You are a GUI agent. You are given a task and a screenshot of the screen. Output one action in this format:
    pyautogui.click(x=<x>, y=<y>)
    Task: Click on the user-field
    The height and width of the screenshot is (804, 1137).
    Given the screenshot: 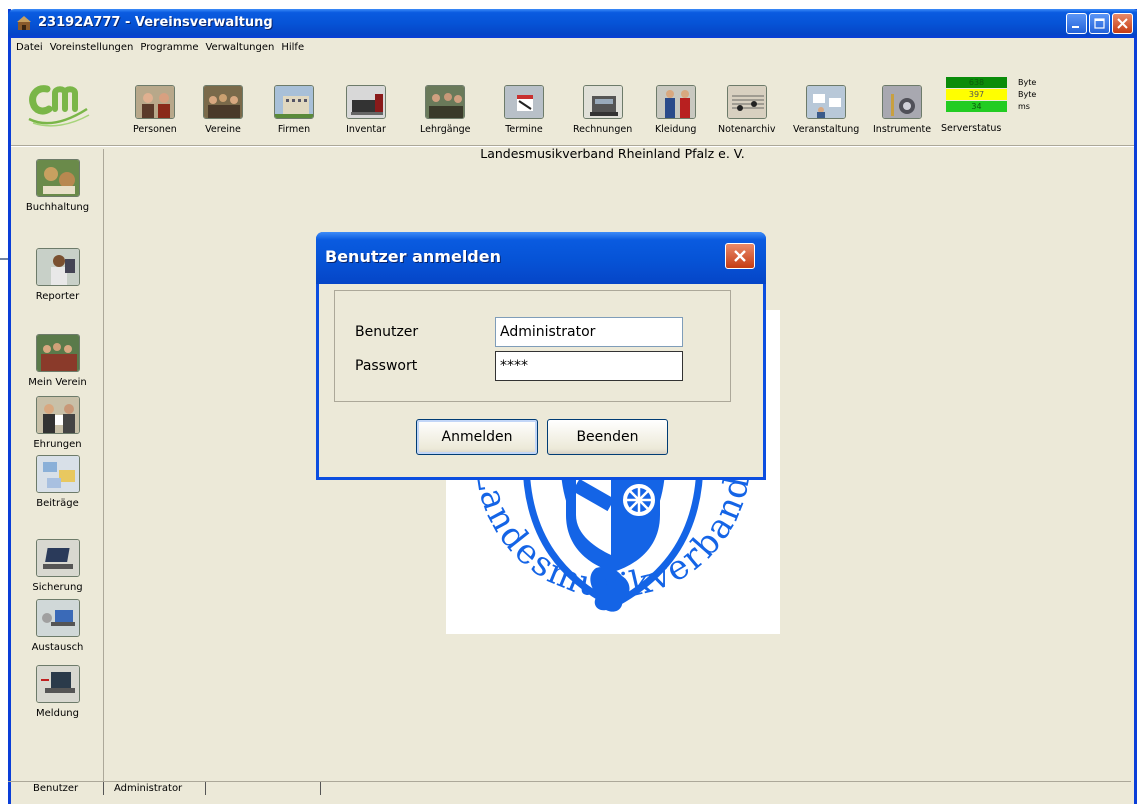 What is the action you would take?
    pyautogui.click(x=589, y=332)
    